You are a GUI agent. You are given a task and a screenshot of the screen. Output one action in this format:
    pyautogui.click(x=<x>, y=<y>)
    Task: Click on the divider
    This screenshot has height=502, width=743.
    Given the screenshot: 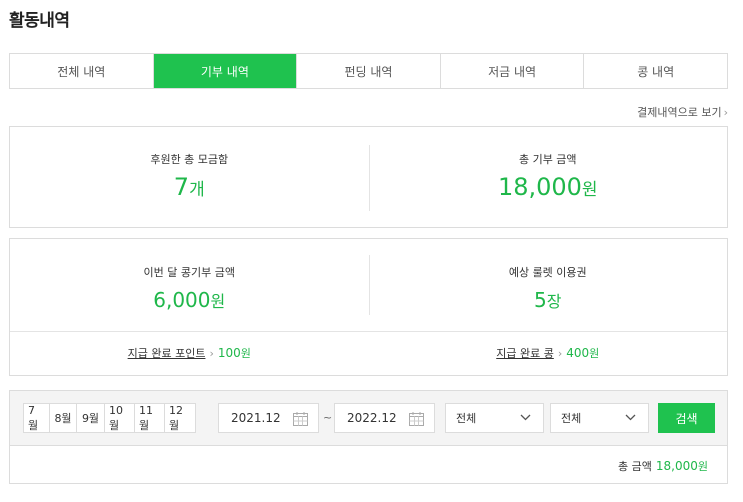 What is the action you would take?
    pyautogui.click(x=368, y=331)
    